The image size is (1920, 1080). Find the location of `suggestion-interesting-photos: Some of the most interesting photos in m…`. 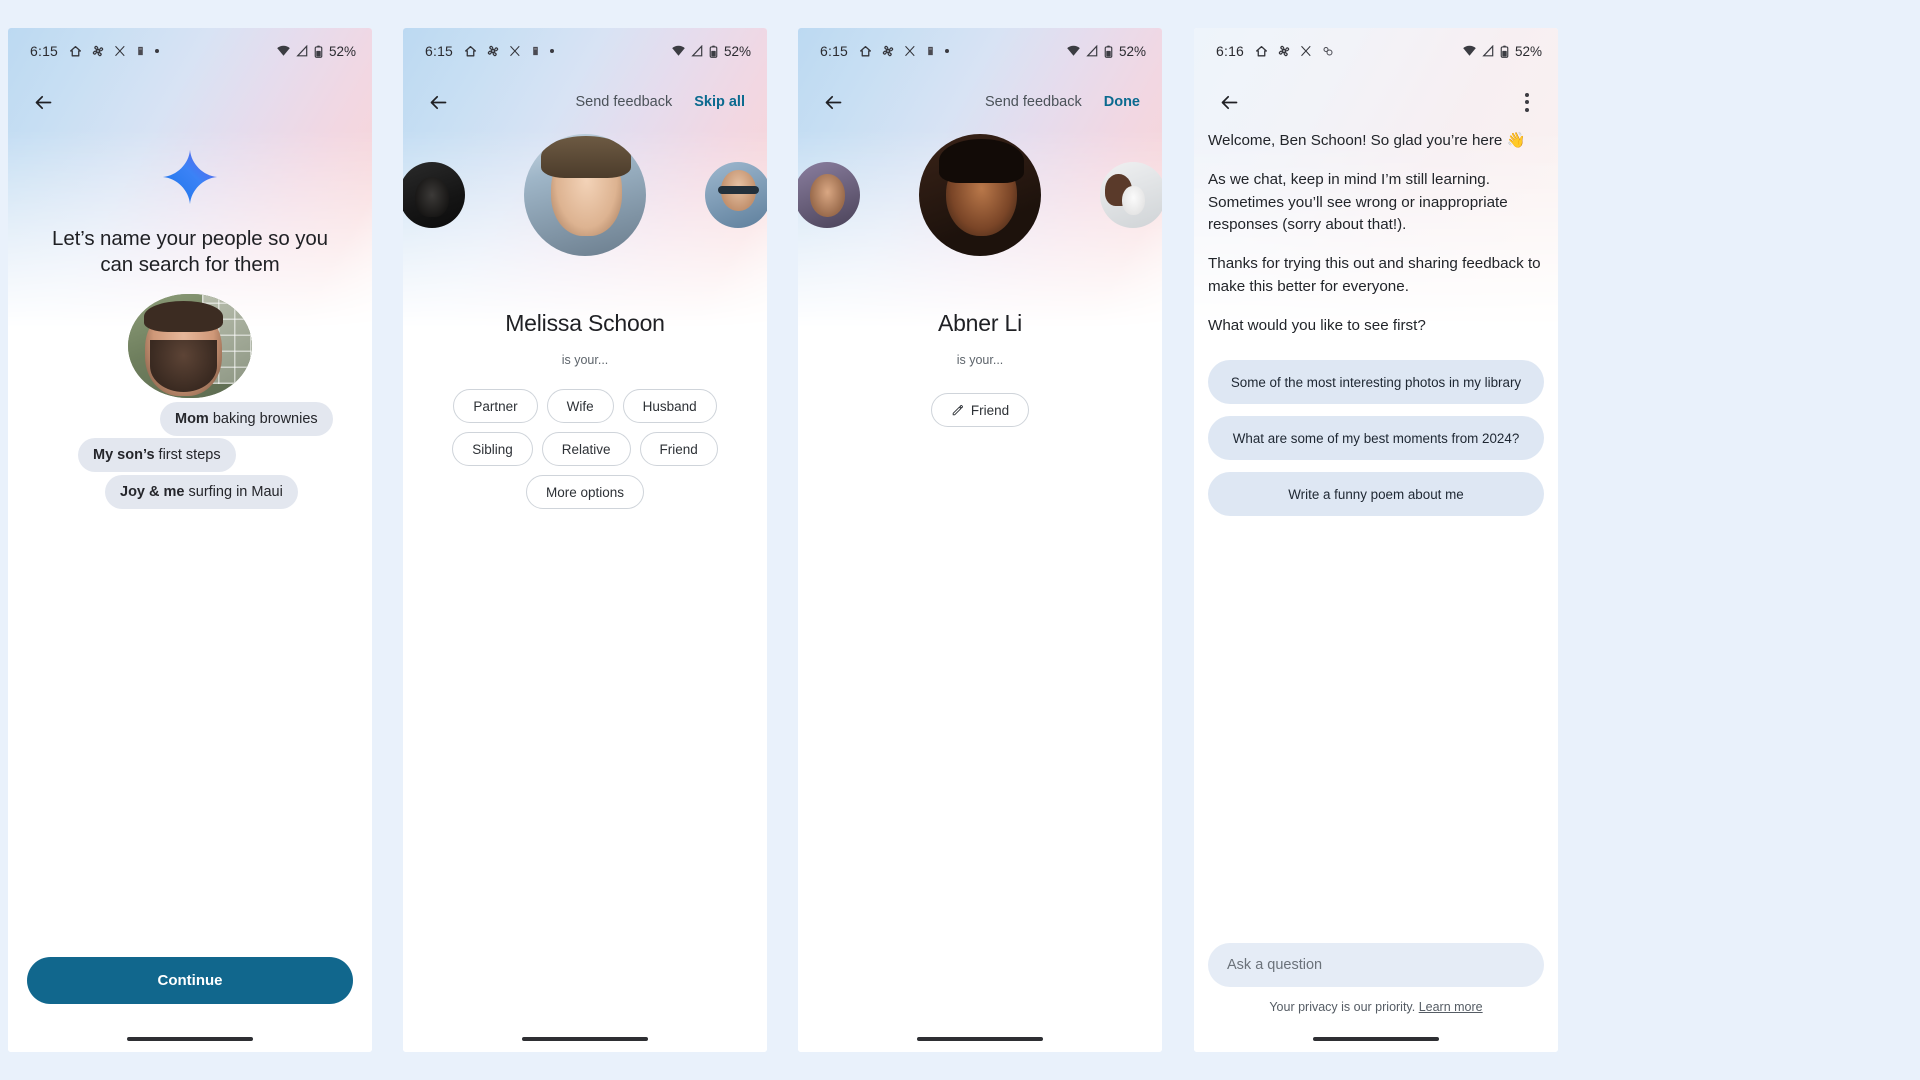

suggestion-interesting-photos: Some of the most interesting photos in m… is located at coordinates (1376, 382).